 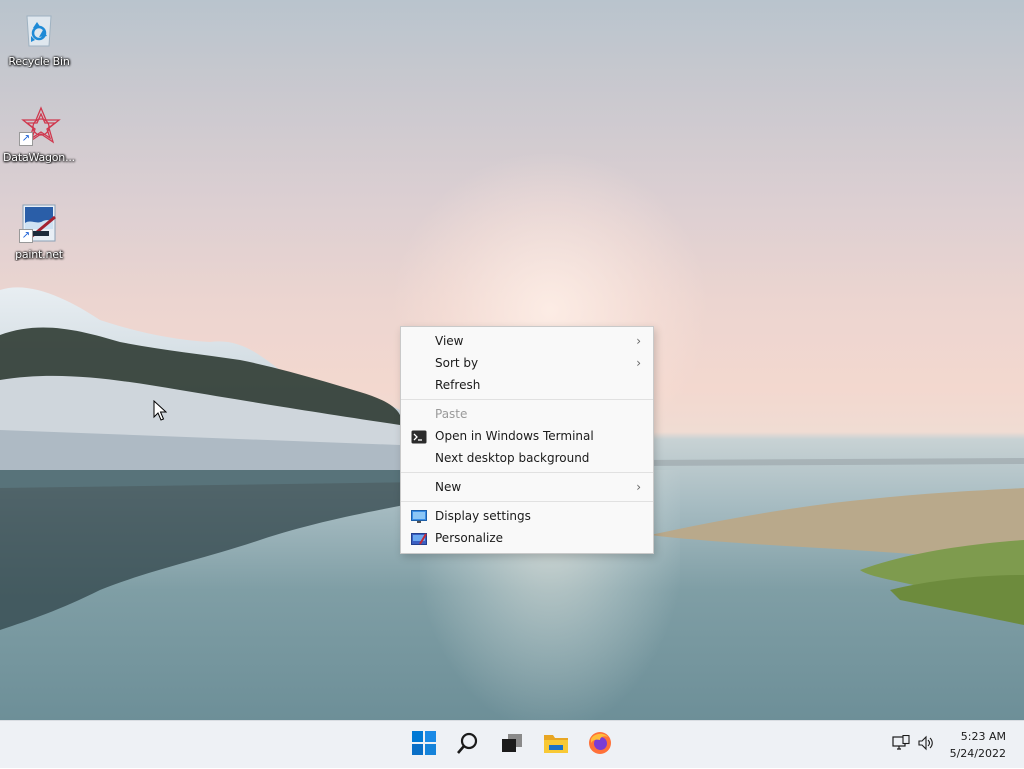 I want to click on desktop-icon-recycle-bin: Recycle Bin, so click(x=39, y=39).